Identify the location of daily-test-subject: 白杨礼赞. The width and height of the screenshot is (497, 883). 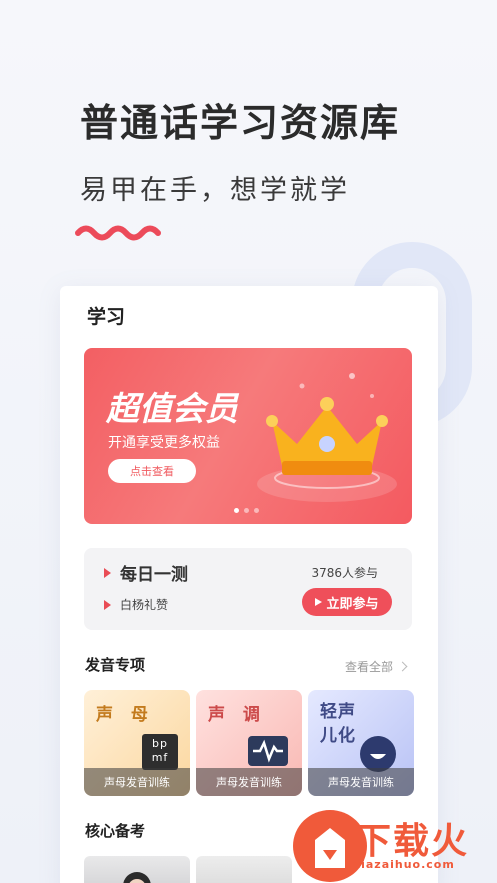
(144, 605).